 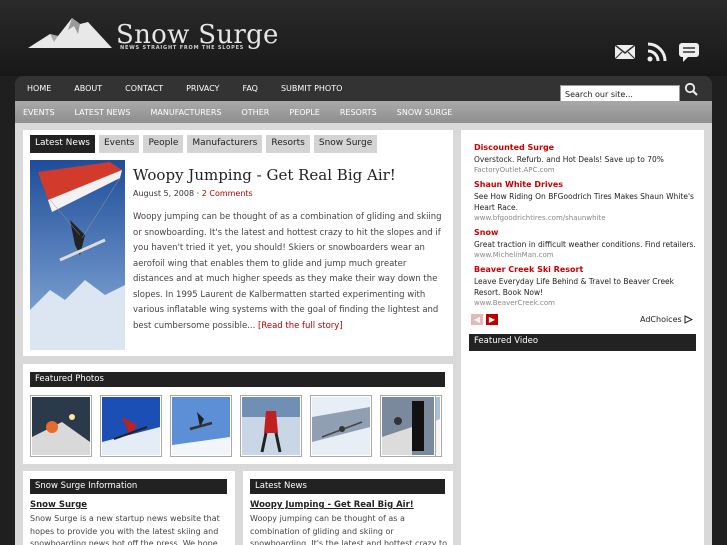 I want to click on ad-url: www.MichelinMan.com, so click(x=585, y=255).